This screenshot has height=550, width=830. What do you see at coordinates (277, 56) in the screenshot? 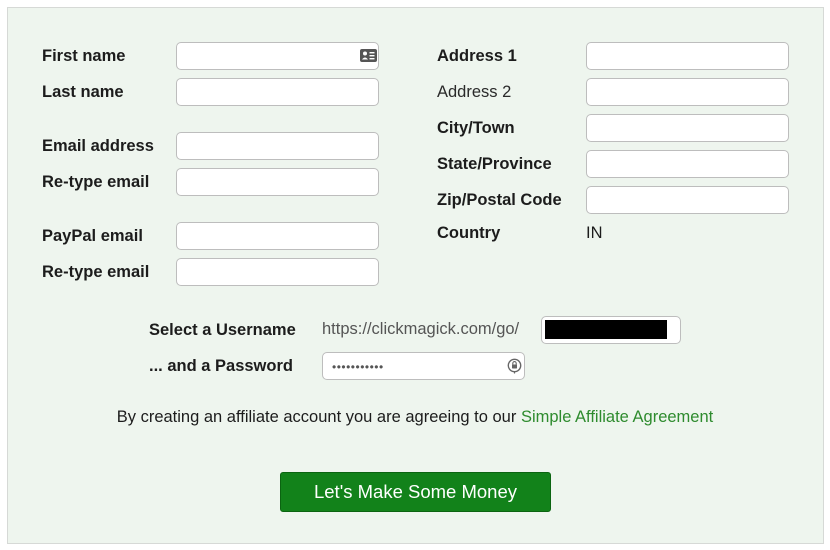
I see `first-name-input` at bounding box center [277, 56].